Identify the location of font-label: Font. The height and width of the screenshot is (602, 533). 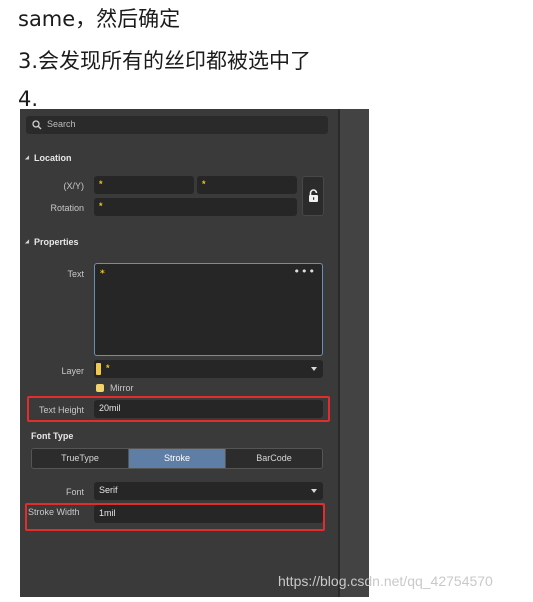
(74, 492).